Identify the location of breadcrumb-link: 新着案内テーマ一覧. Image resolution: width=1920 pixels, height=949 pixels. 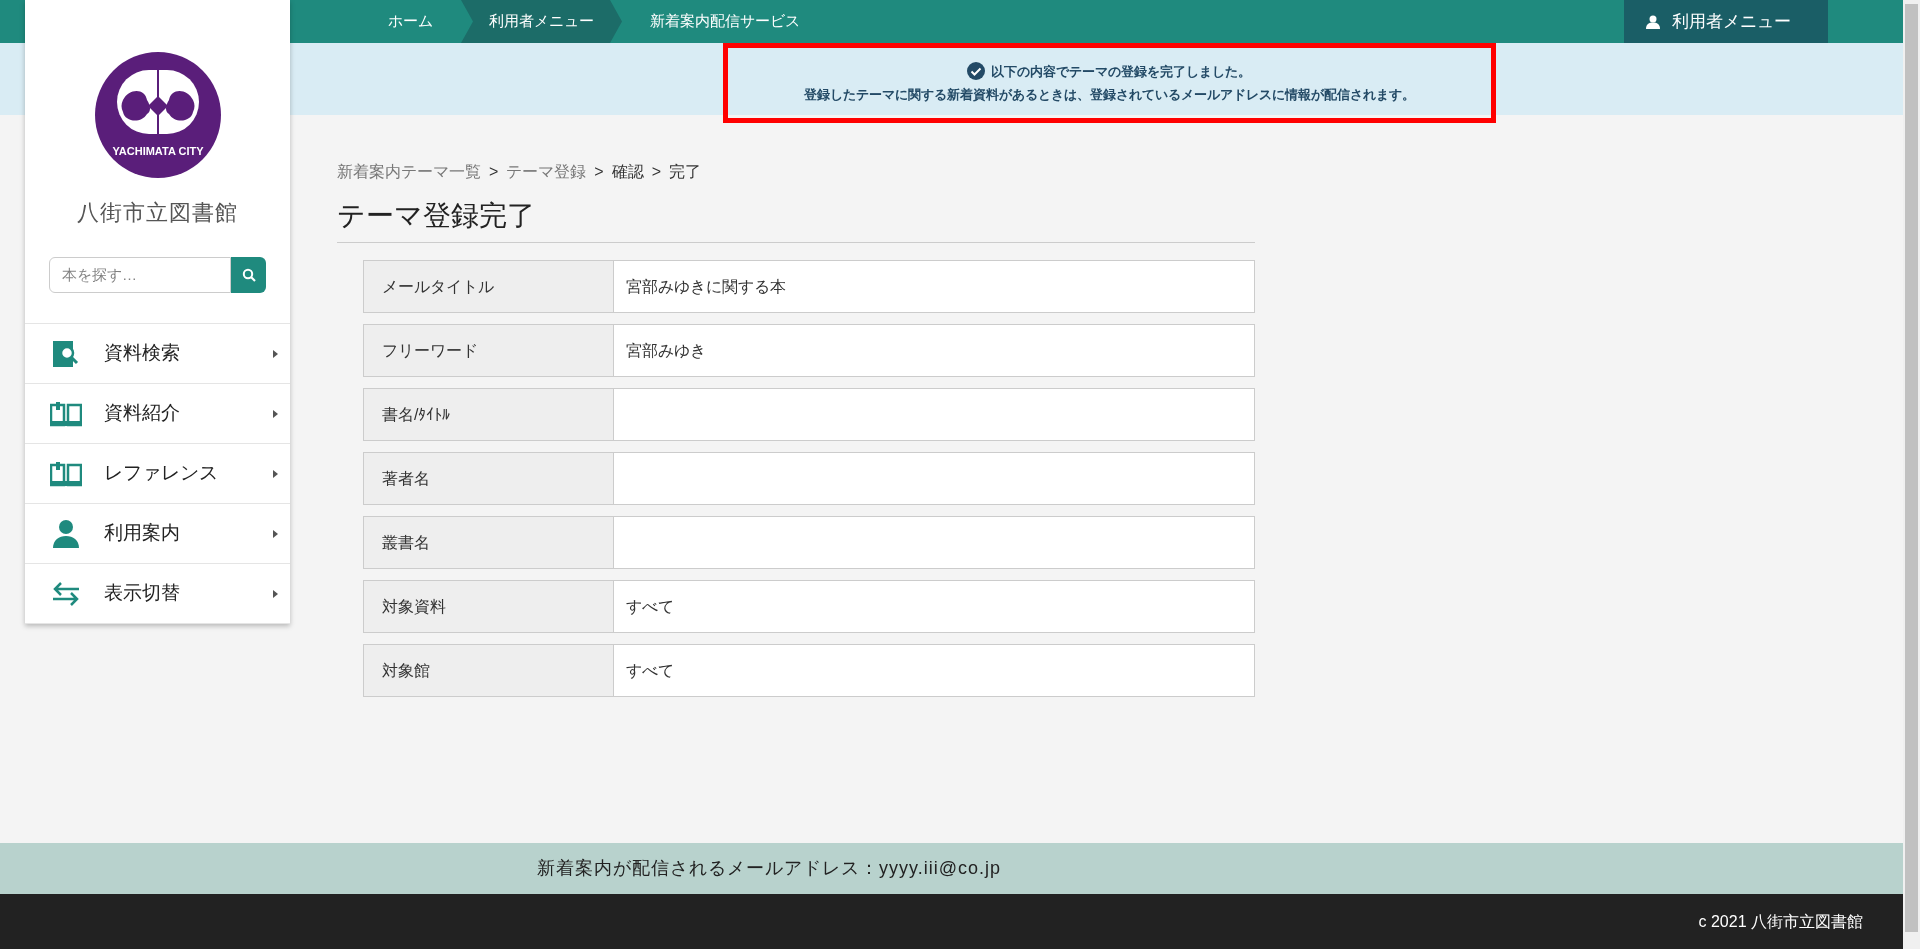
(409, 172).